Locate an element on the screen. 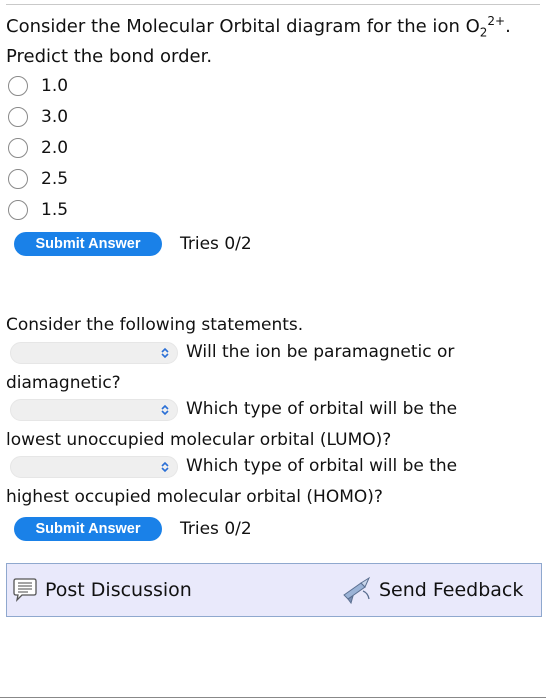  option-2-0: 2.0 is located at coordinates (38, 148).